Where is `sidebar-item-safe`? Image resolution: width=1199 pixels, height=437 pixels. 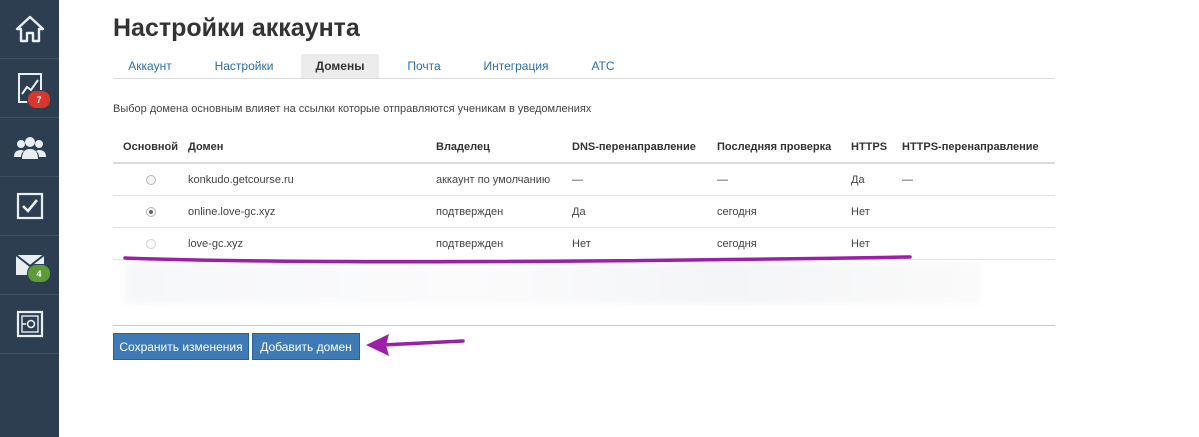
sidebar-item-safe is located at coordinates (29, 324).